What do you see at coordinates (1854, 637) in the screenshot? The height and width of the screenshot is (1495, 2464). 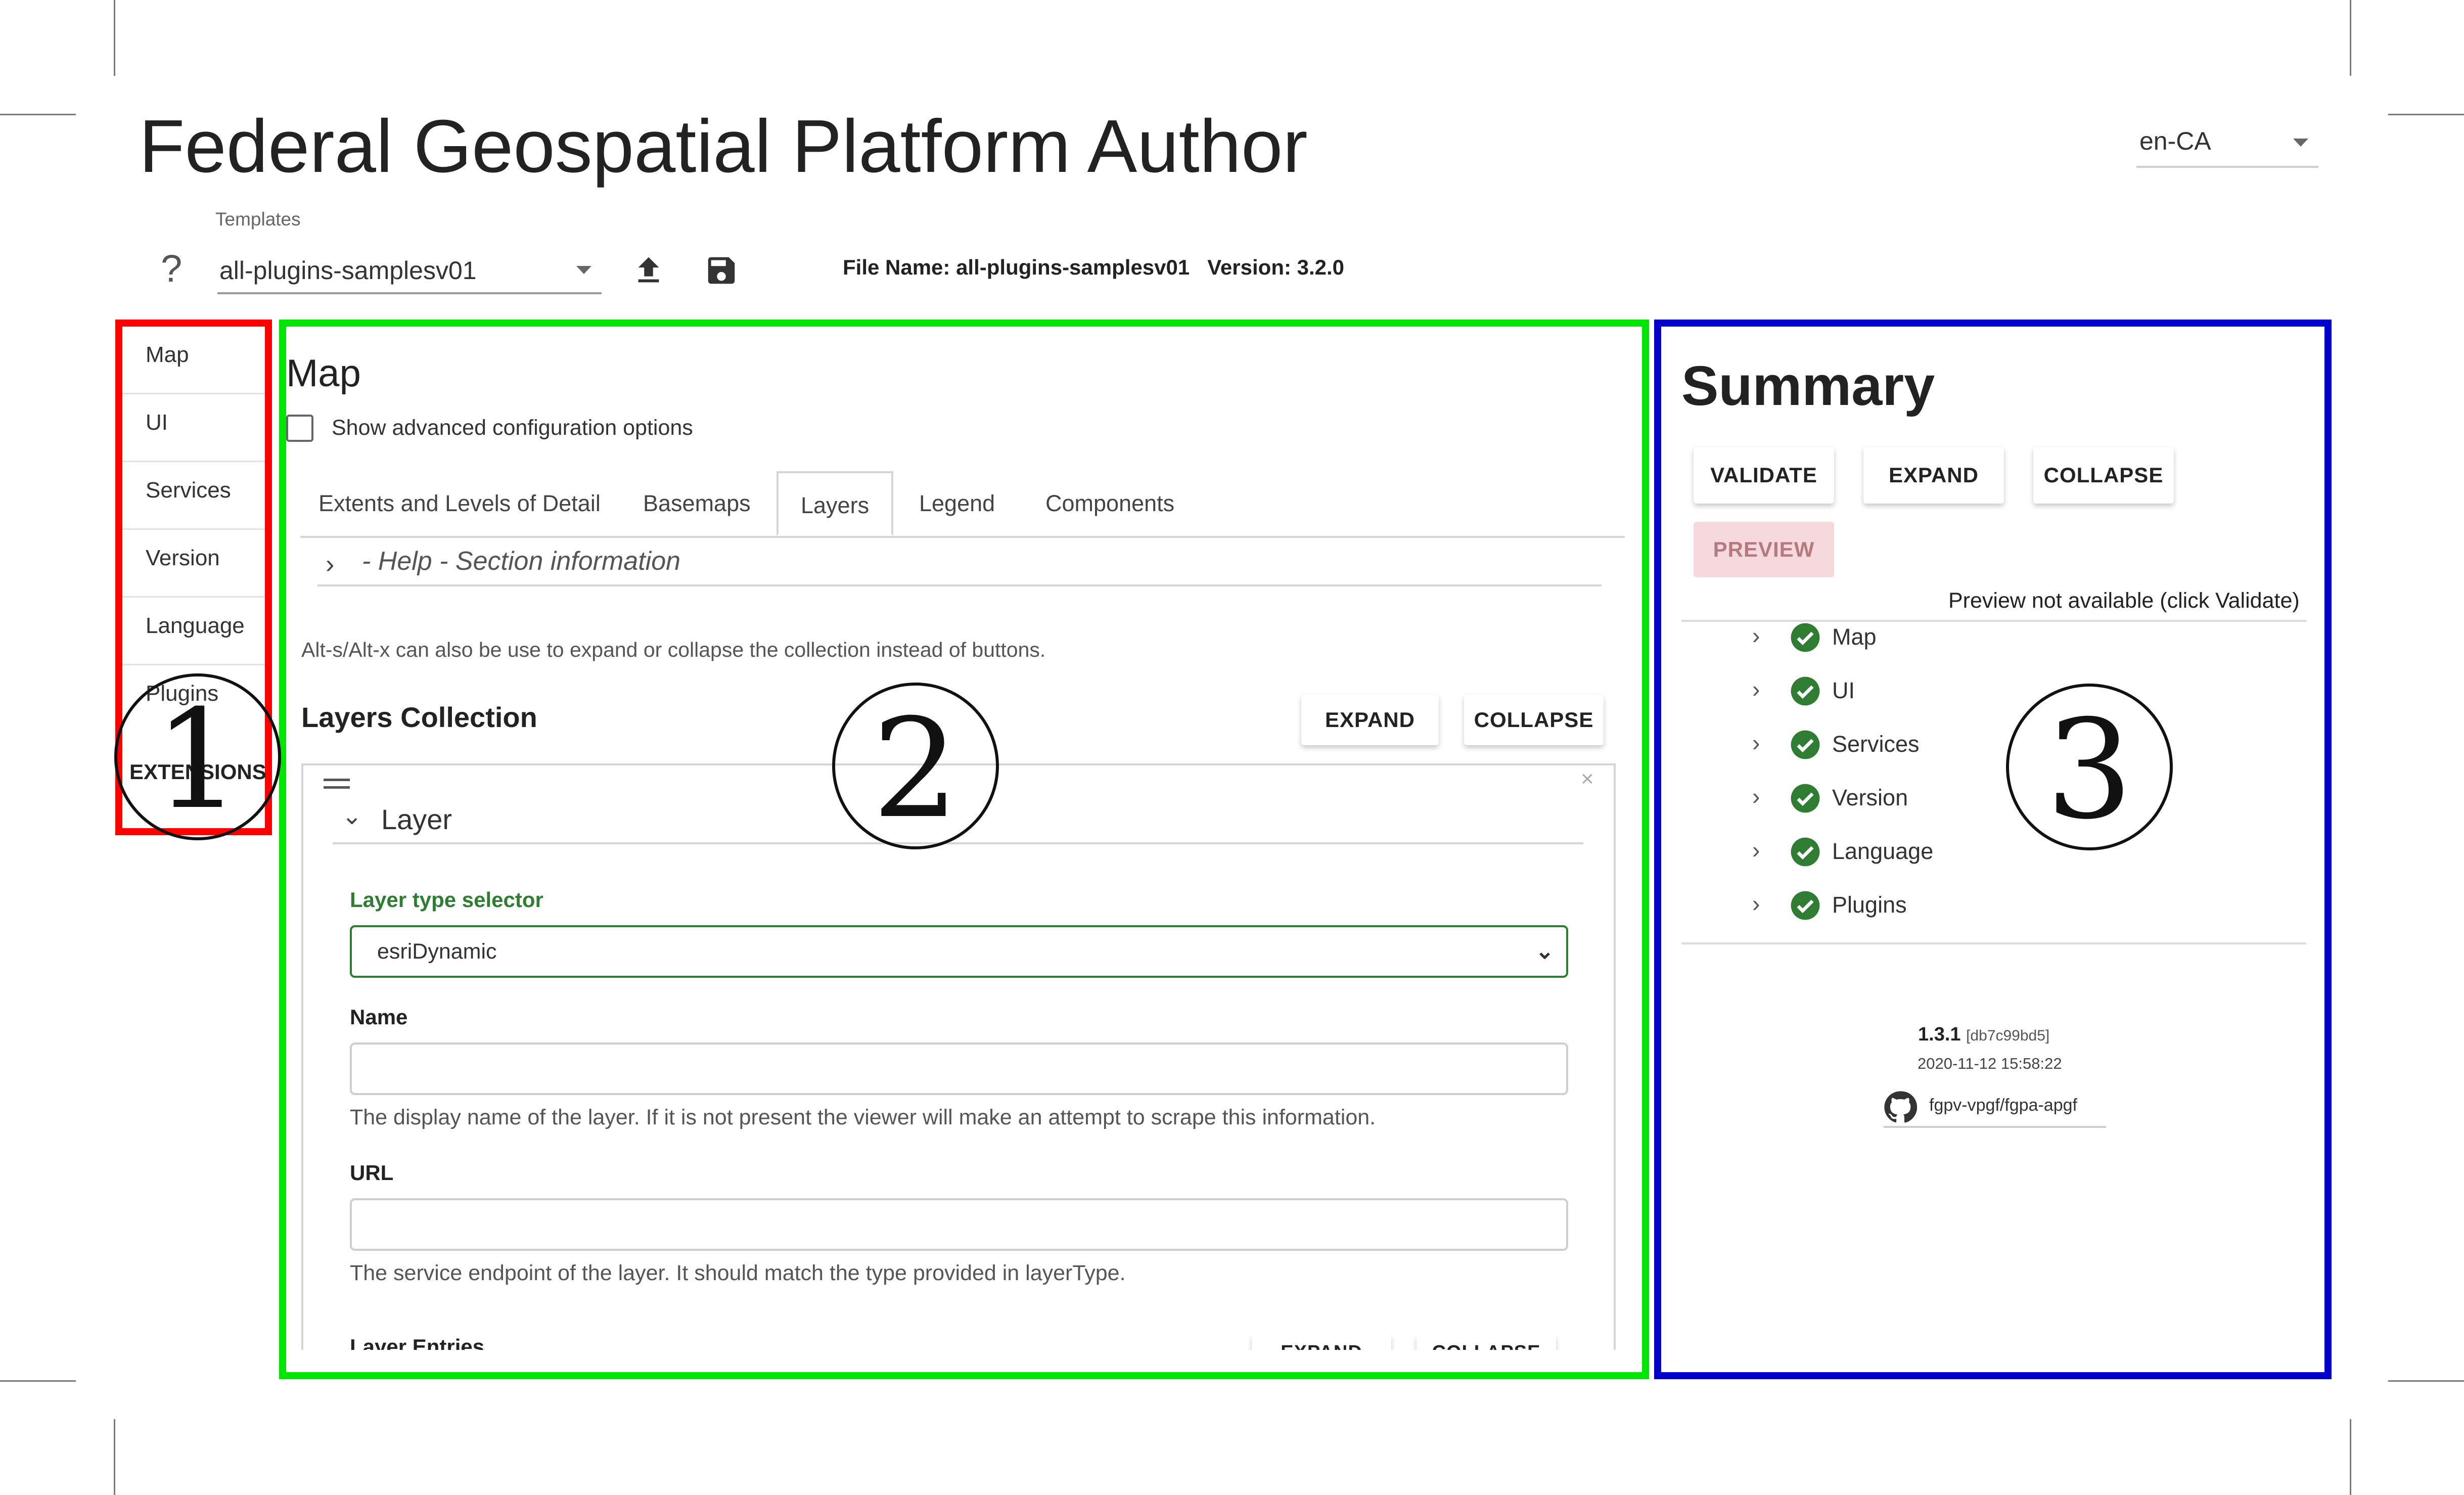 I see `summary-item-label: Map` at bounding box center [1854, 637].